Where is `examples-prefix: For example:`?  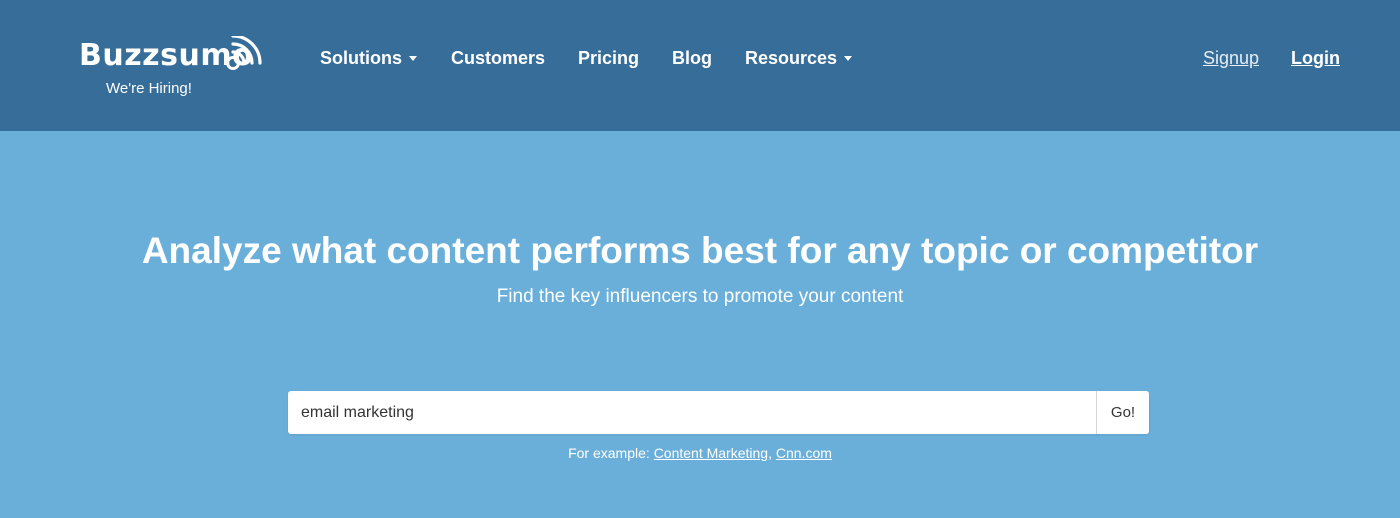
examples-prefix: For example: is located at coordinates (611, 453).